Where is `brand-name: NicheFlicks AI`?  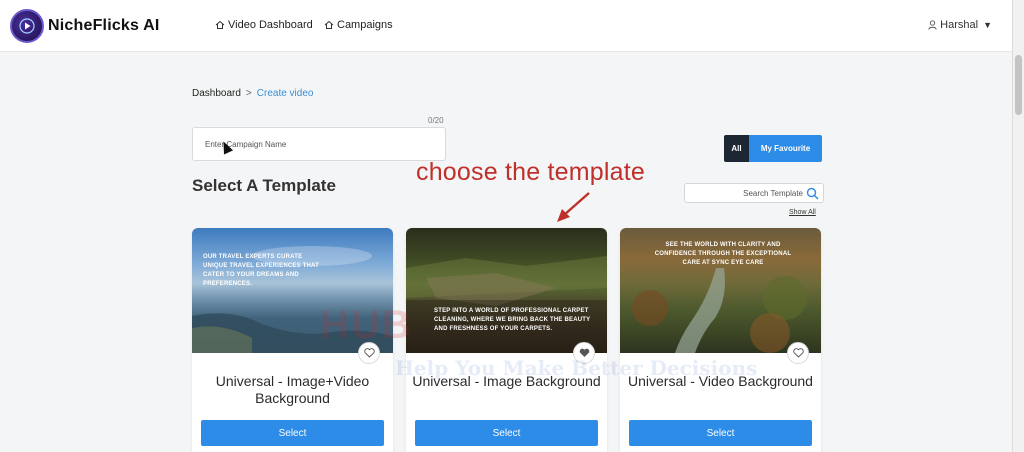
brand-name: NicheFlicks AI is located at coordinates (104, 25).